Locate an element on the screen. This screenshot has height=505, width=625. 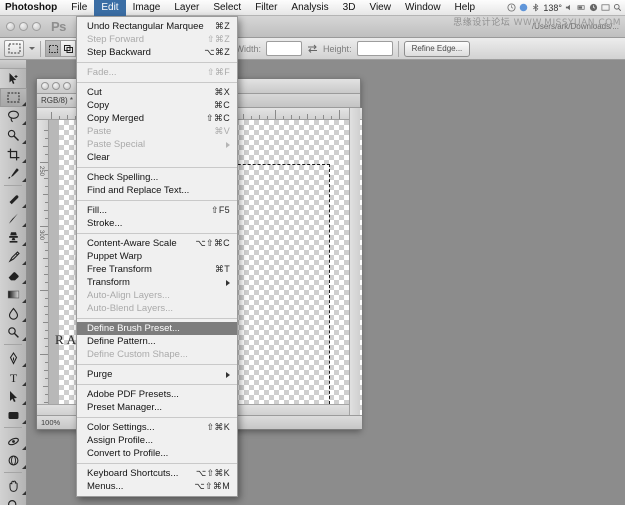
add-to-selection-button is located at coordinates (68, 48).